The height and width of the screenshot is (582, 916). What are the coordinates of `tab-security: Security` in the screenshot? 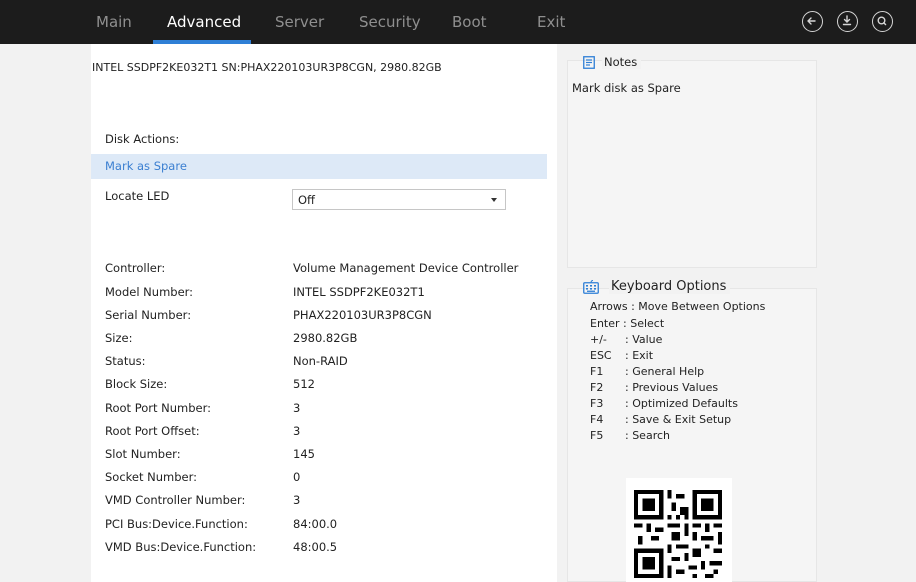 It's located at (390, 22).